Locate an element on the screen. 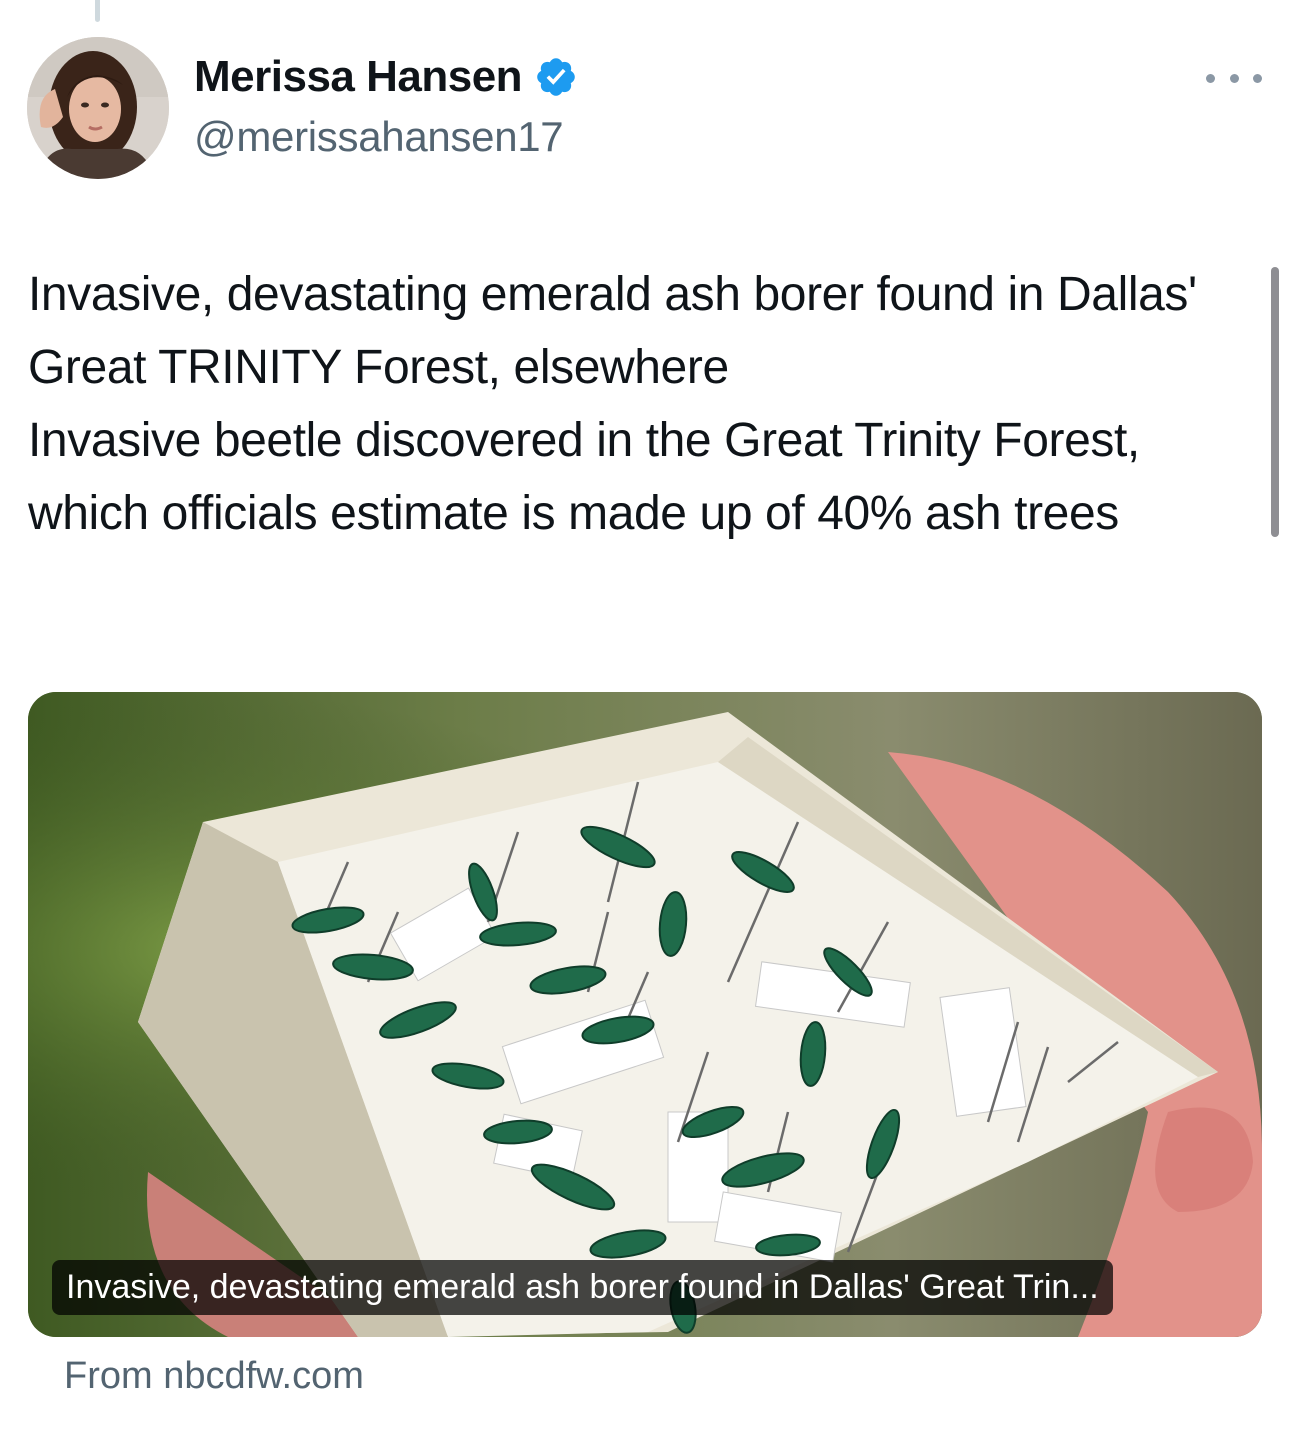 The width and height of the screenshot is (1290, 1455). avatar-image is located at coordinates (98, 108).